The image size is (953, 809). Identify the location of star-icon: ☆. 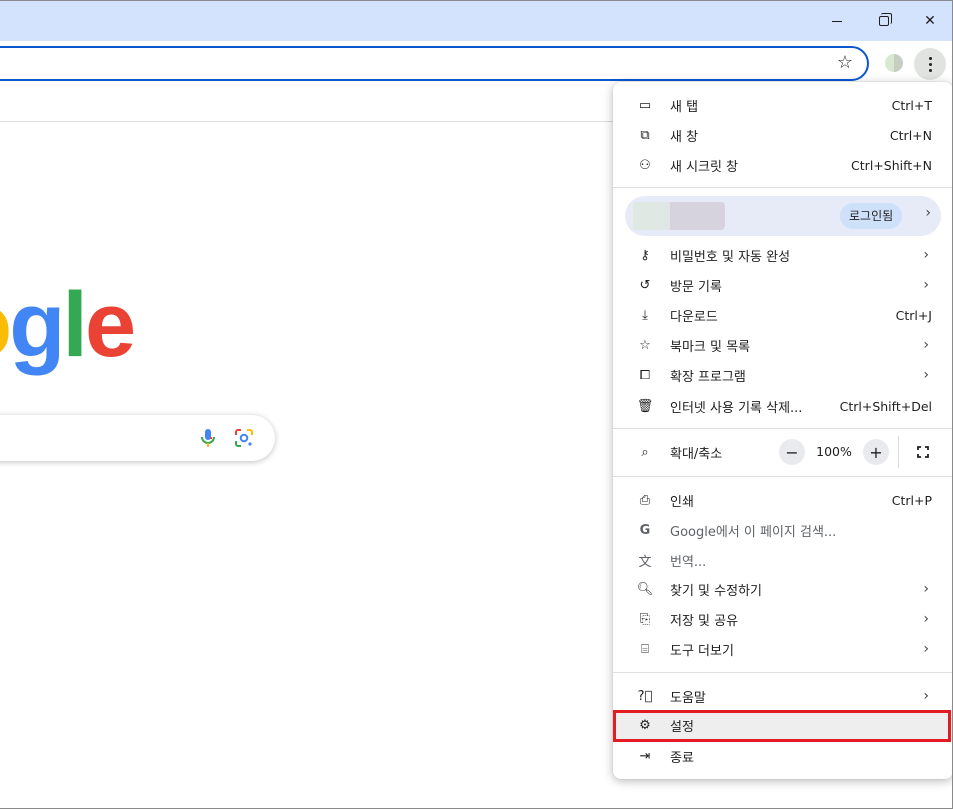
(645, 345).